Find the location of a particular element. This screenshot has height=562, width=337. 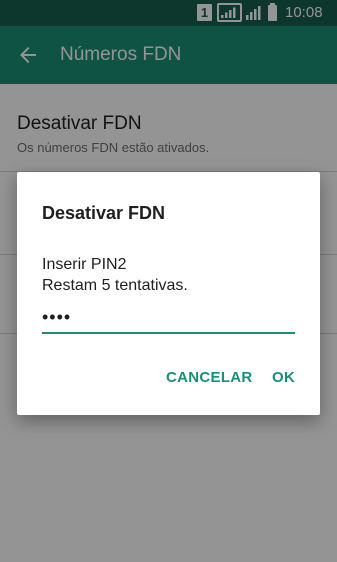

attempts-remaining: Restam 5 tentativas. is located at coordinates (115, 285).